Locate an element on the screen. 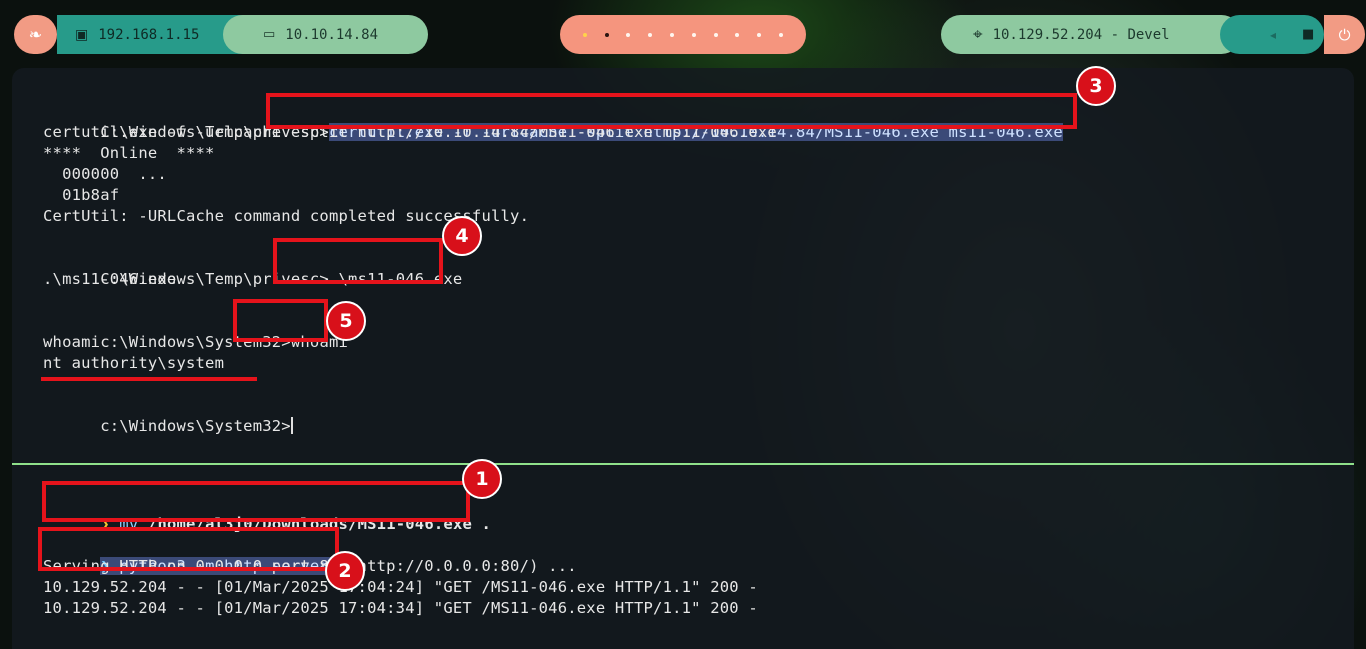  terminal-output-line: whoami is located at coordinates (72, 342).